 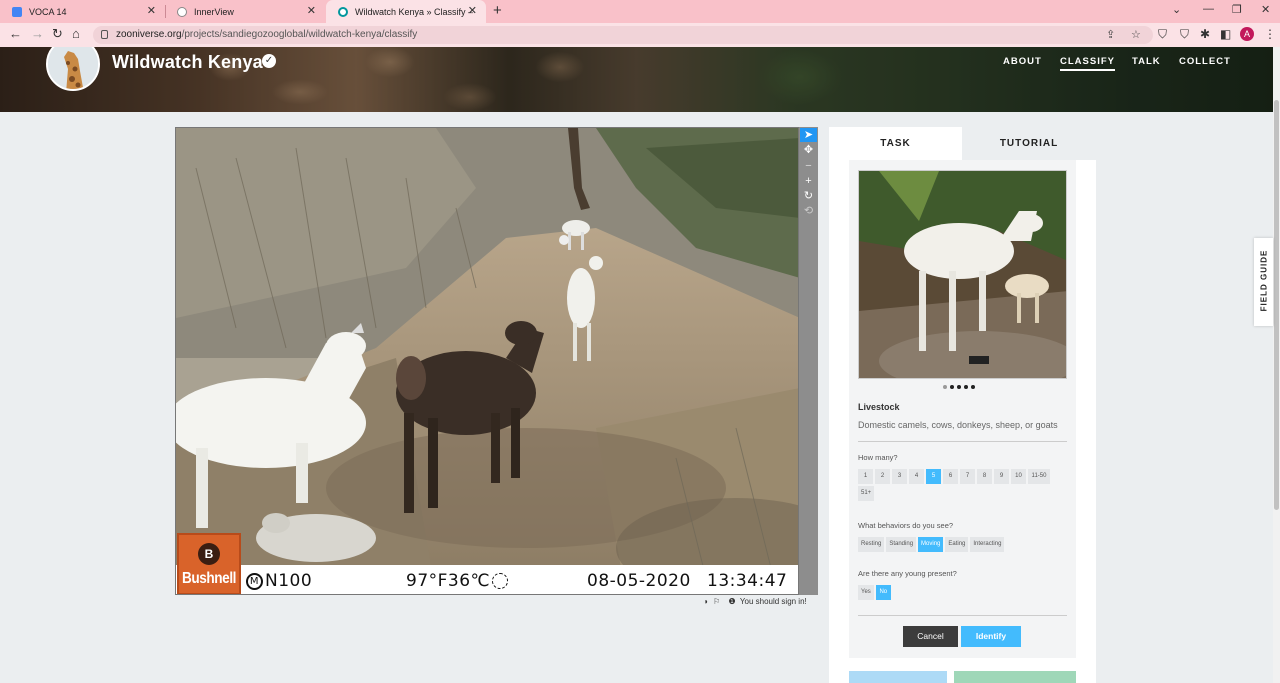 What do you see at coordinates (1001, 476) in the screenshot?
I see `count-option: 9` at bounding box center [1001, 476].